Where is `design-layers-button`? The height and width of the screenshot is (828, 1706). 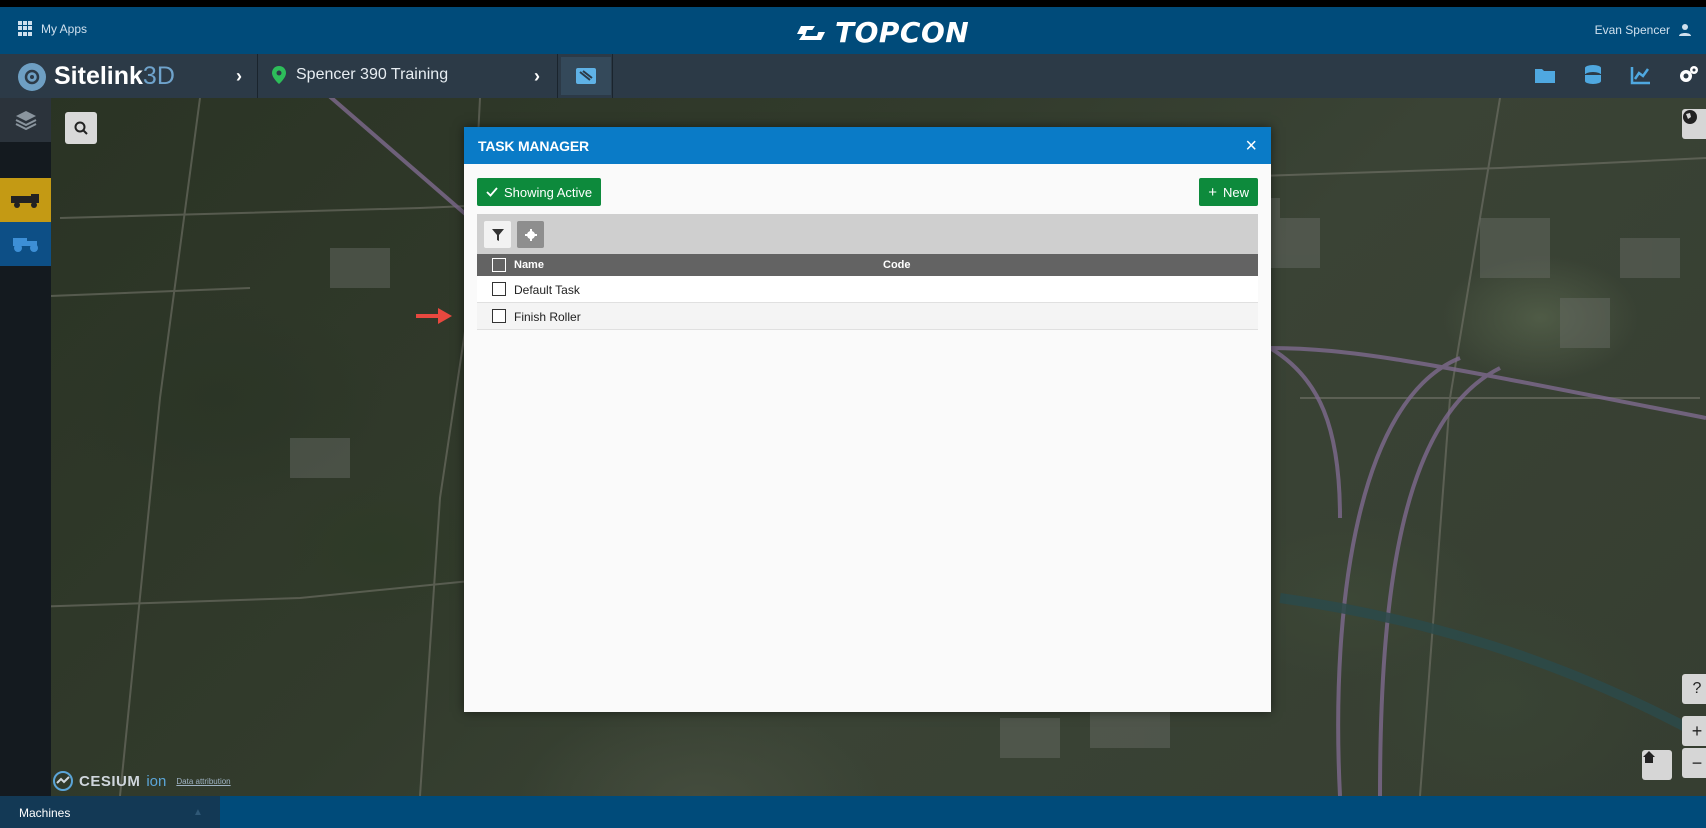
design-layers-button is located at coordinates (586, 76).